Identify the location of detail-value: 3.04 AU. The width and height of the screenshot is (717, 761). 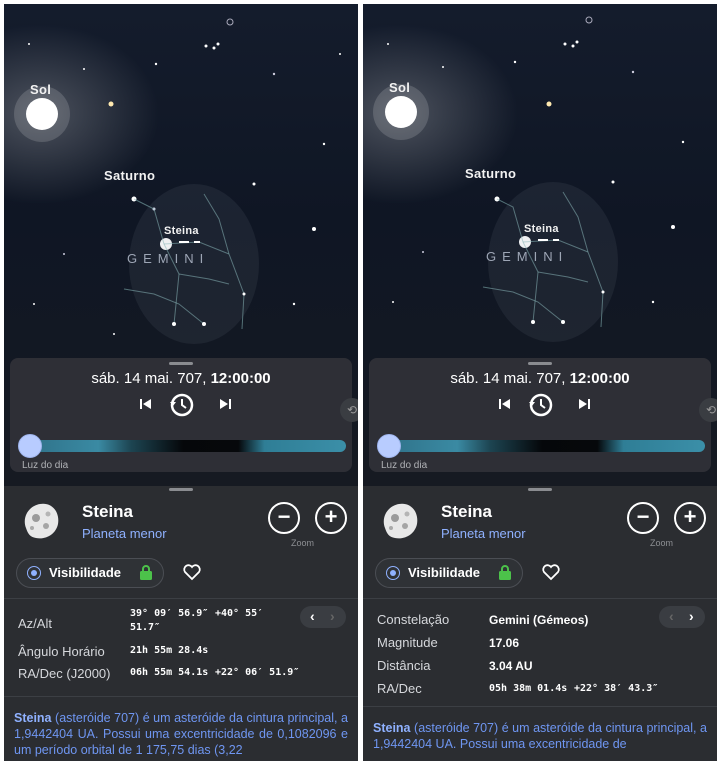
(511, 666).